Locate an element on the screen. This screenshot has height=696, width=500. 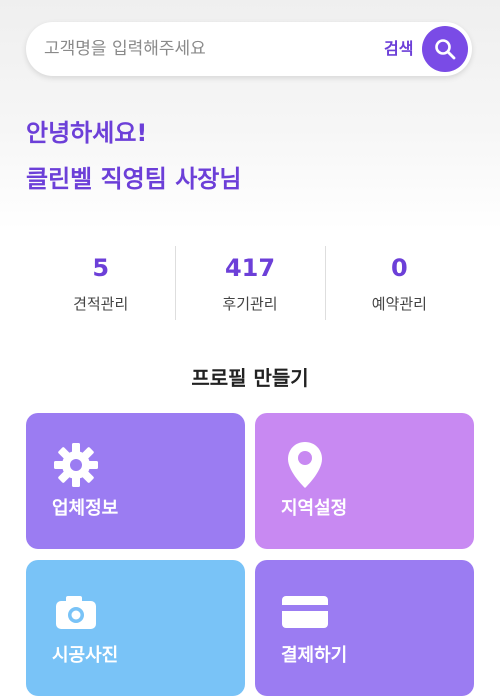
stat-value: 0 is located at coordinates (399, 268).